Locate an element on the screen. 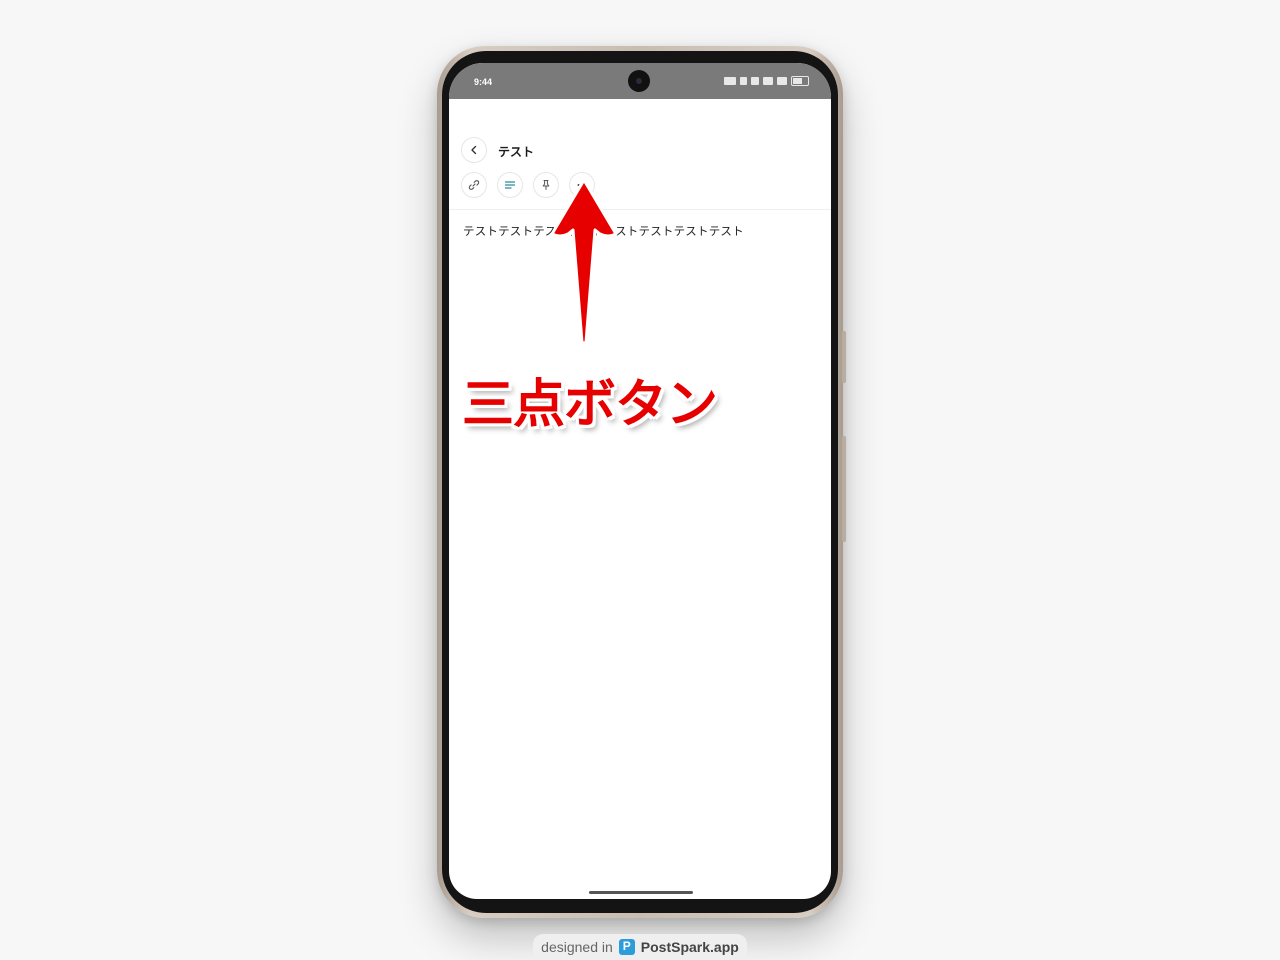  signal-icon is located at coordinates (768, 81).